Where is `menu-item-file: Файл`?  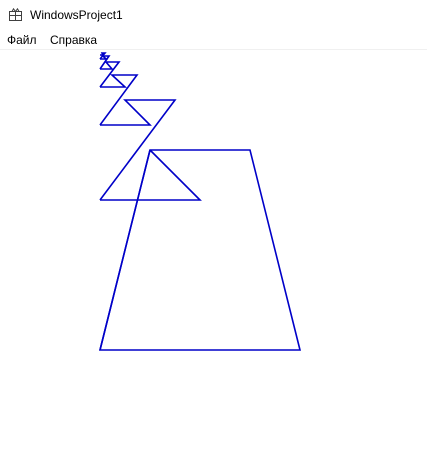 menu-item-file: Файл is located at coordinates (22, 40).